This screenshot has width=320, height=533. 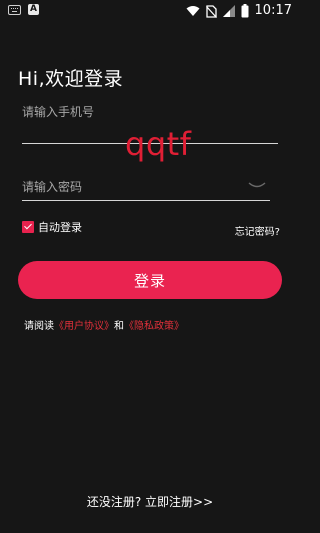 I want to click on status-right: 10:17, so click(x=239, y=11).